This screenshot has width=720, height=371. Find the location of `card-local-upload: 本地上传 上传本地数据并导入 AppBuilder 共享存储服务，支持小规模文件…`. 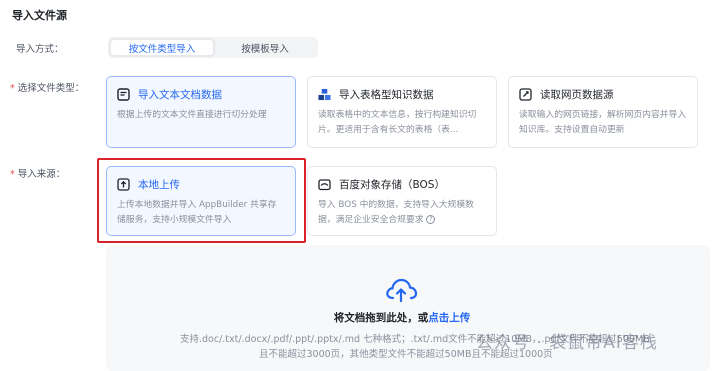

card-local-upload: 本地上传 上传本地数据并导入 AppBuilder 共享存储服务，支持小规模文件… is located at coordinates (201, 201).